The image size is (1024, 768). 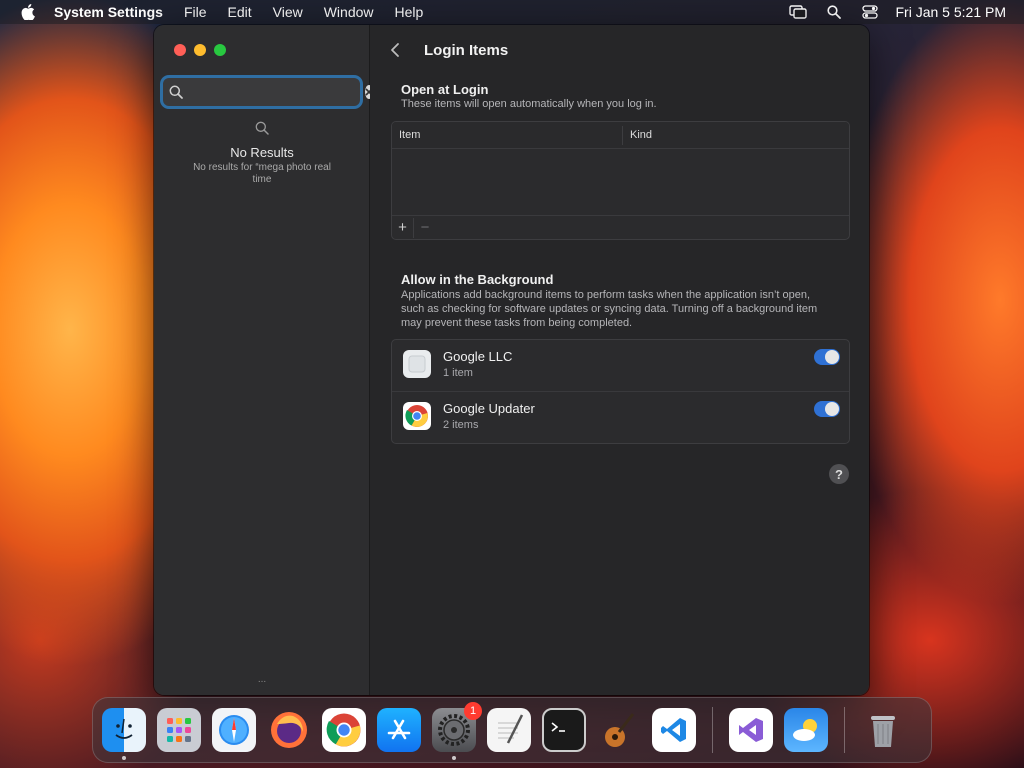 What do you see at coordinates (288, 12) in the screenshot?
I see `menu-view: View` at bounding box center [288, 12].